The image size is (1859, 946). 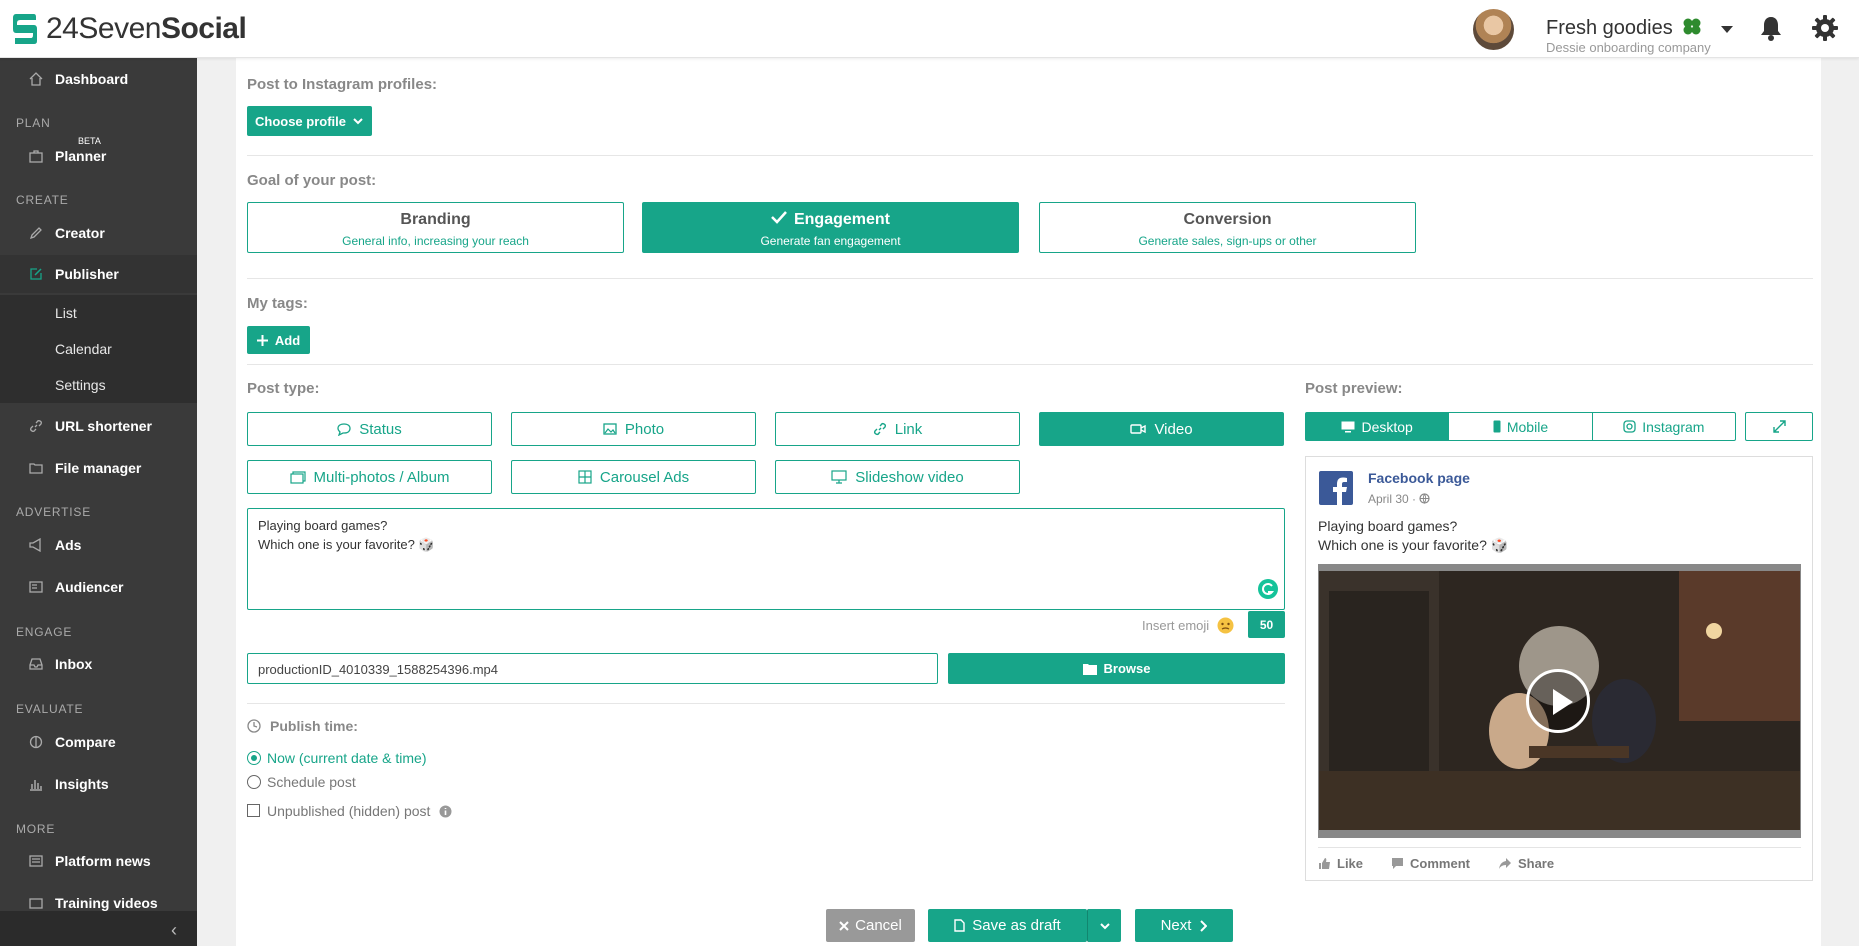 I want to click on sidebar-item-label: Ads, so click(x=68, y=545).